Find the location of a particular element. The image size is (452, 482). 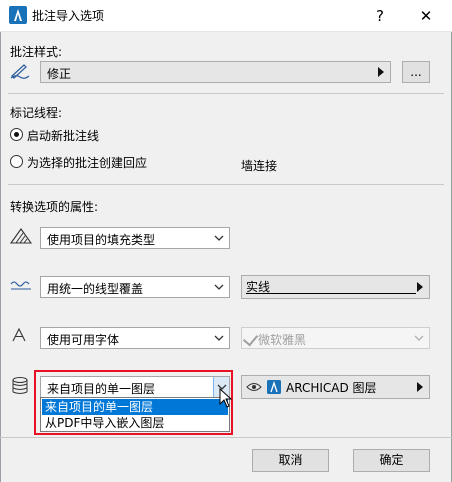

close-button: ✕ is located at coordinates (426, 16).